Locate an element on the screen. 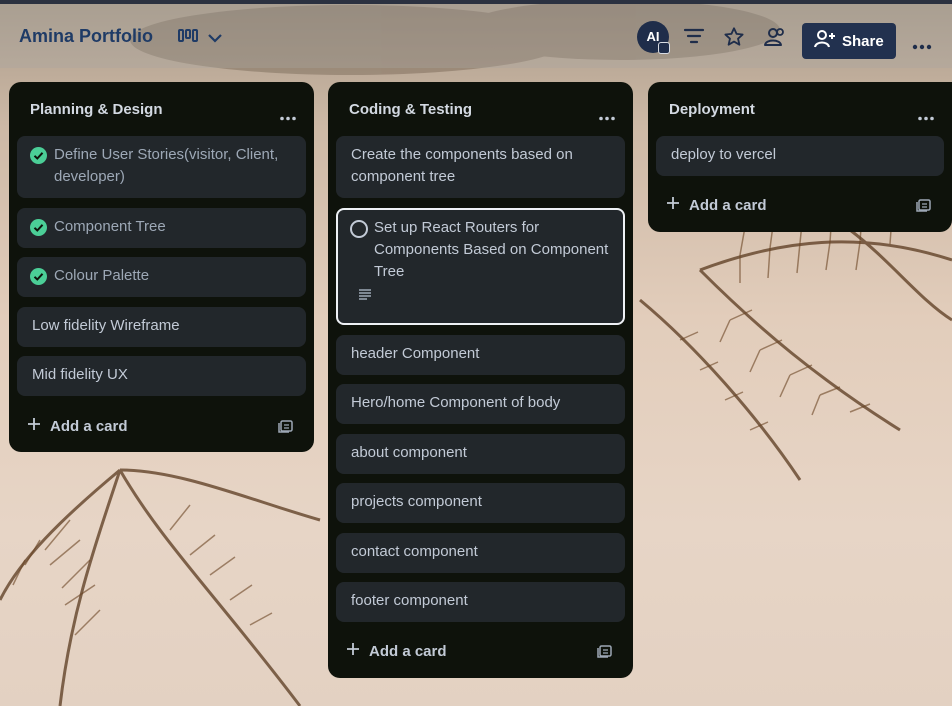 This screenshot has width=952, height=706. add-member-icon is located at coordinates (825, 41).